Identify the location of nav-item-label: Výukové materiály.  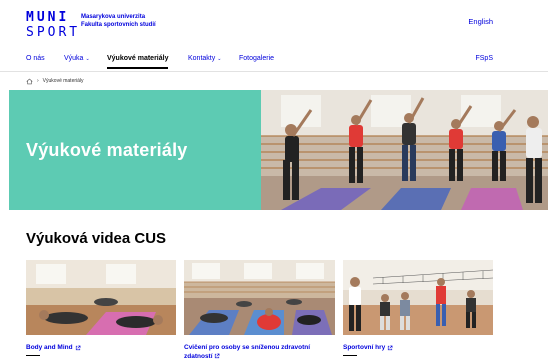
(138, 58).